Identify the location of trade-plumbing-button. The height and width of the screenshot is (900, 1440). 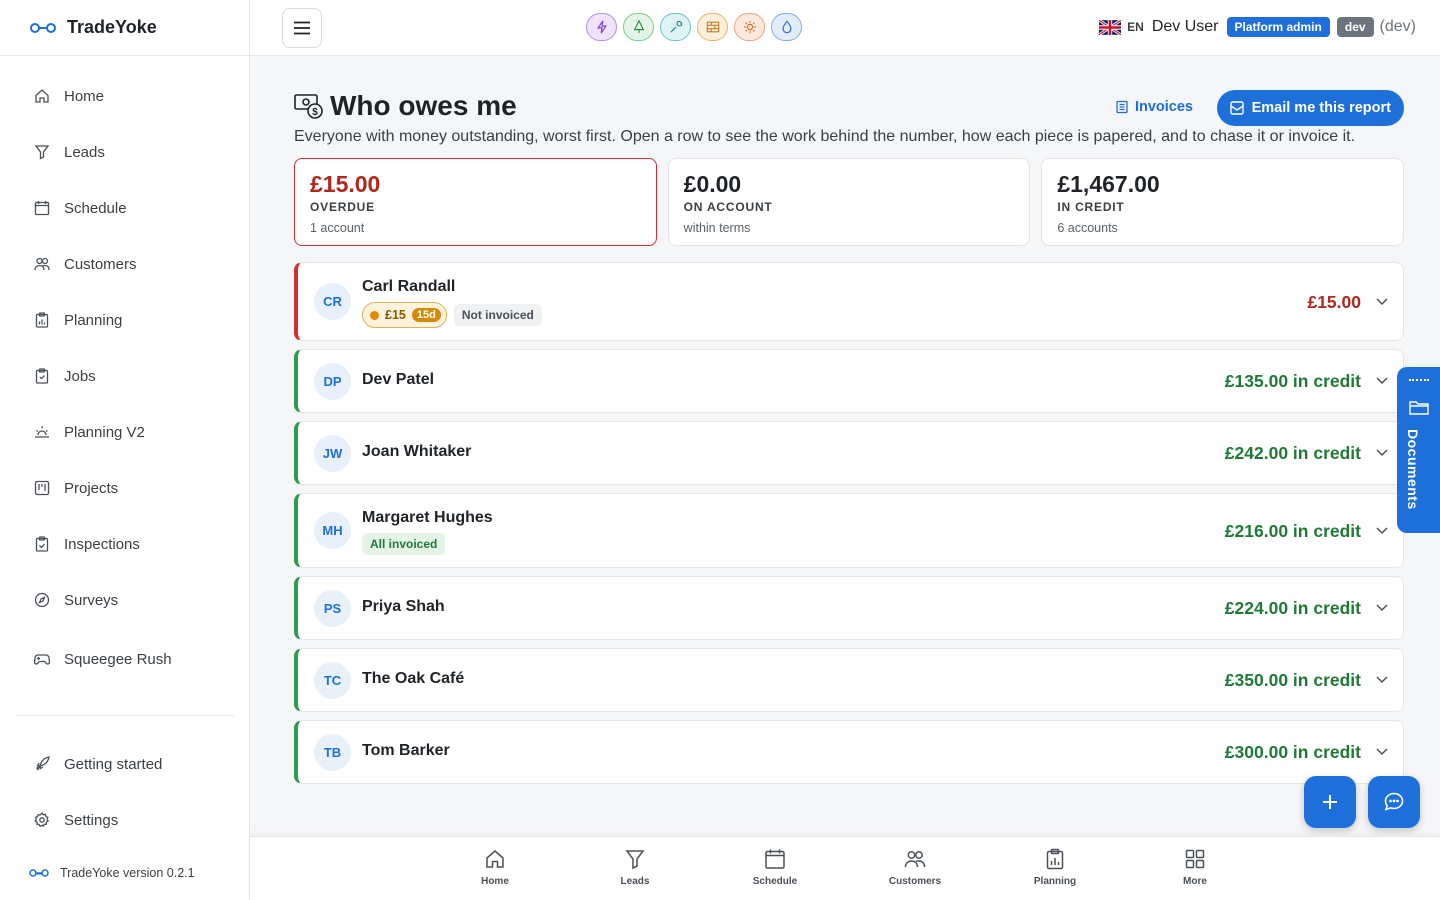
(675, 27).